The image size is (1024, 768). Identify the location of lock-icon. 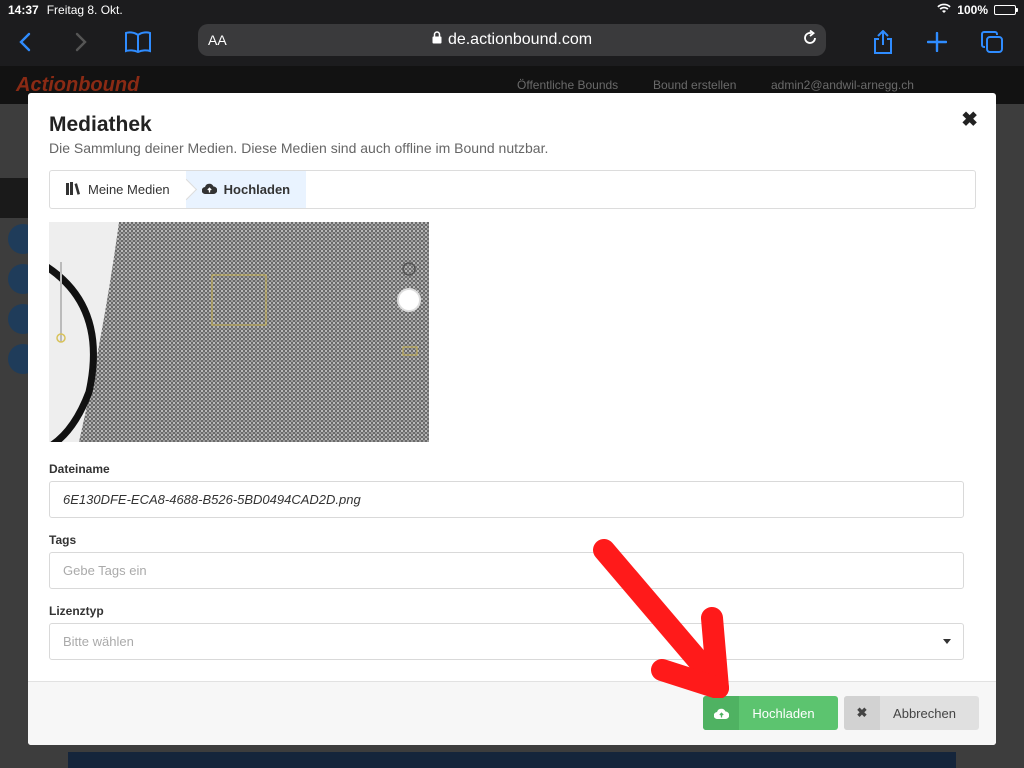
(437, 40).